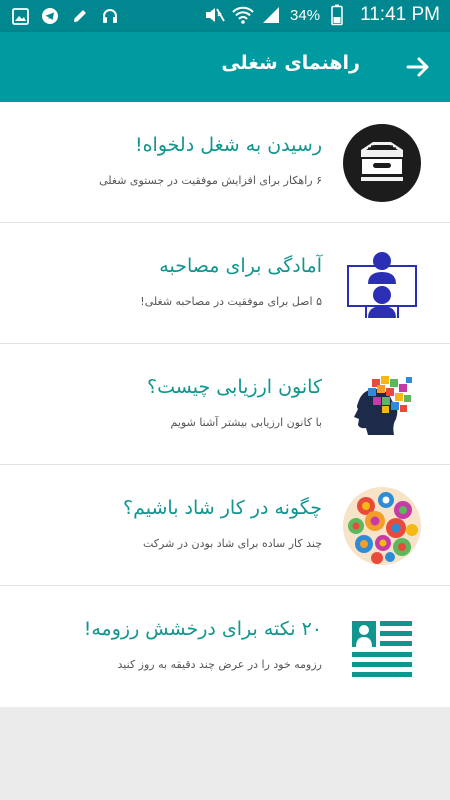 The image size is (450, 800). What do you see at coordinates (382, 405) in the screenshot?
I see `brain-puzzle-icon` at bounding box center [382, 405].